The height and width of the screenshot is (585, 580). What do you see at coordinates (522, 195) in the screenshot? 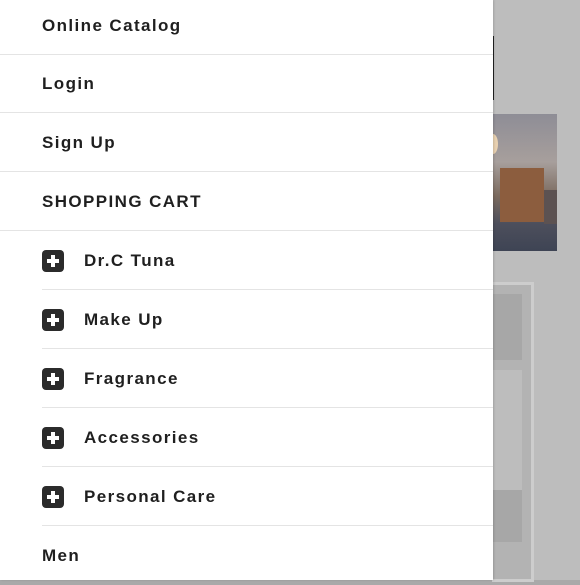
I see `background-building` at bounding box center [522, 195].